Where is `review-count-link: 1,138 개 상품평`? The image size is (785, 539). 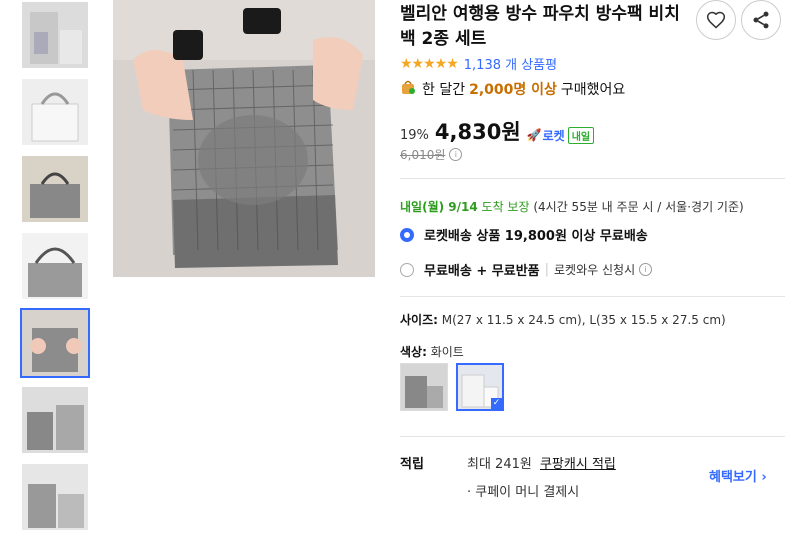
review-count-link: 1,138 개 상품평 is located at coordinates (510, 63).